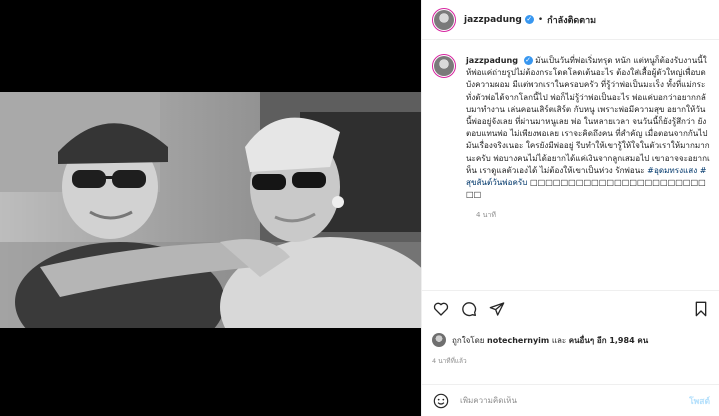 The image size is (719, 416). I want to click on emoji-button, so click(441, 401).